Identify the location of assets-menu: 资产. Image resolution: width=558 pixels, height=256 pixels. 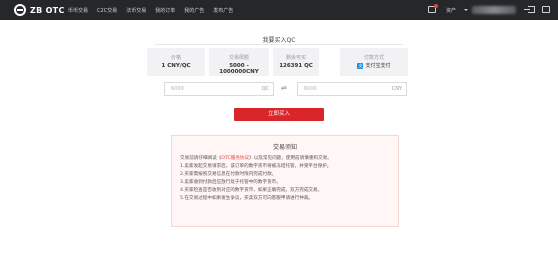
(451, 10).